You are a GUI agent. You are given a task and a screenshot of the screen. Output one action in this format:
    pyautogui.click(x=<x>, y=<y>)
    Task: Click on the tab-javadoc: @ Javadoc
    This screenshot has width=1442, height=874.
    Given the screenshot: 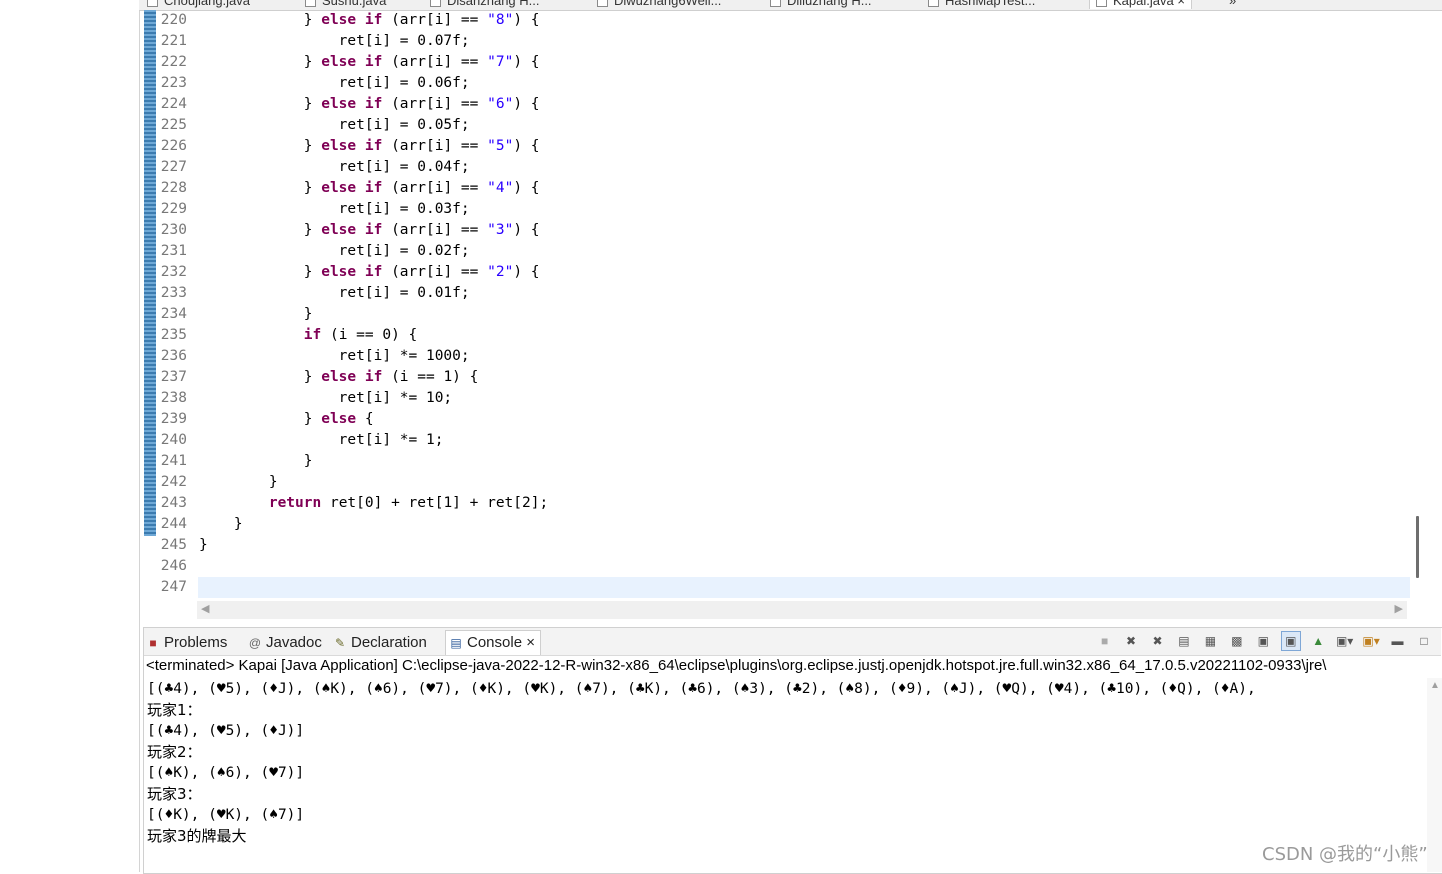 What is the action you would take?
    pyautogui.click(x=285, y=642)
    